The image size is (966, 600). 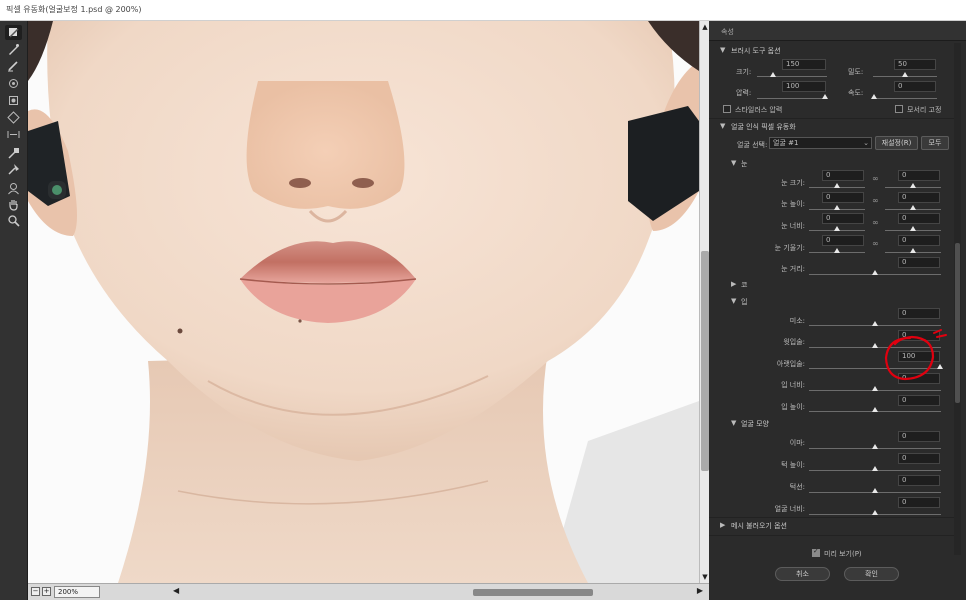 What do you see at coordinates (875, 345) in the screenshot?
I see `upper-lip-knob` at bounding box center [875, 345].